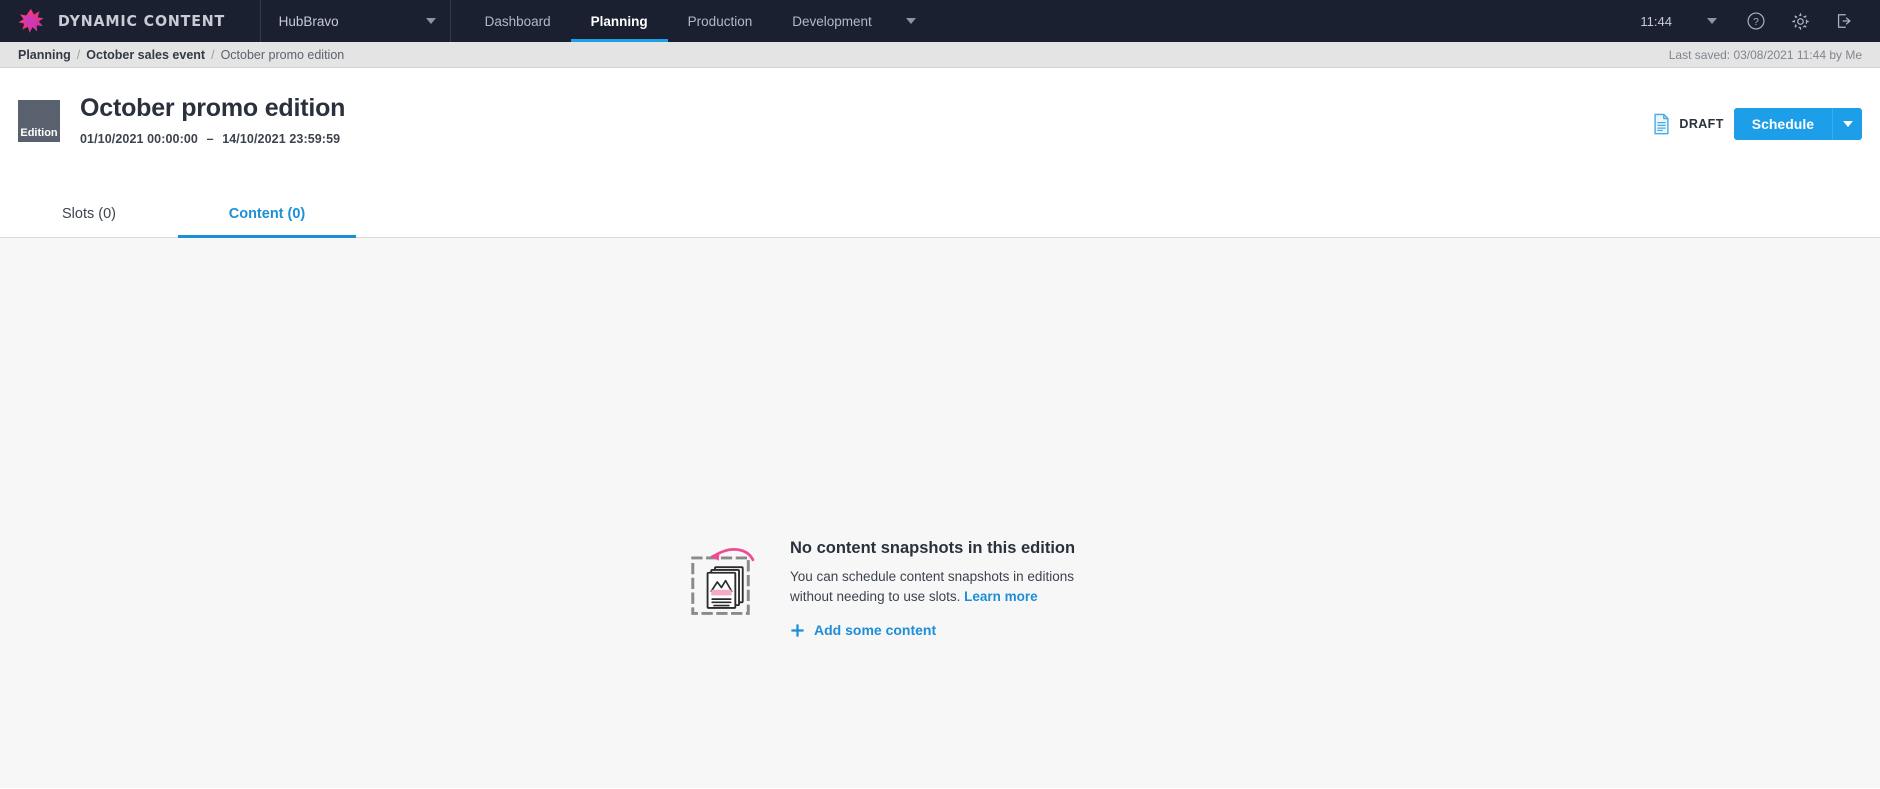 The image size is (1880, 789). I want to click on edition-start-date: 01/10/2021 00:00:00, so click(139, 138).